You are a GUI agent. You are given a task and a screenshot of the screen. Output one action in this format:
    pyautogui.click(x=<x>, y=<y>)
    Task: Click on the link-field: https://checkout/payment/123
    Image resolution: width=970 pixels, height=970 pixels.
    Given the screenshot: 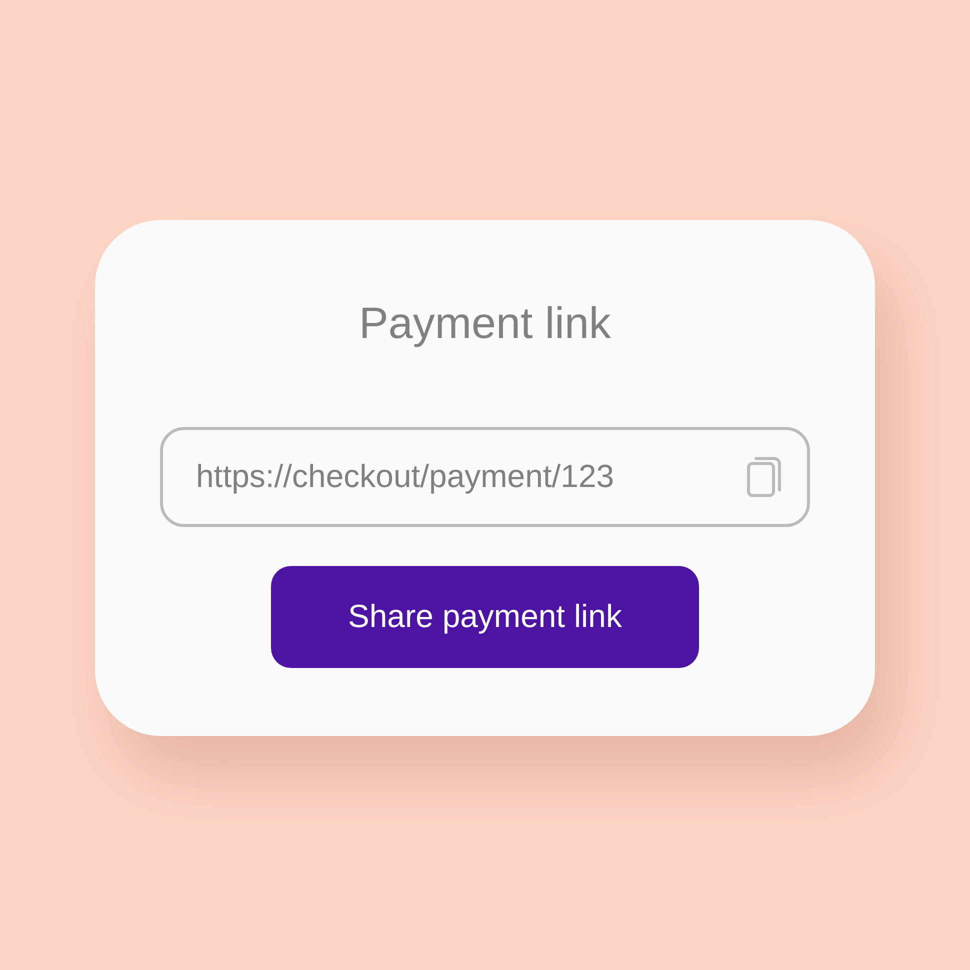 What is the action you would take?
    pyautogui.click(x=485, y=476)
    